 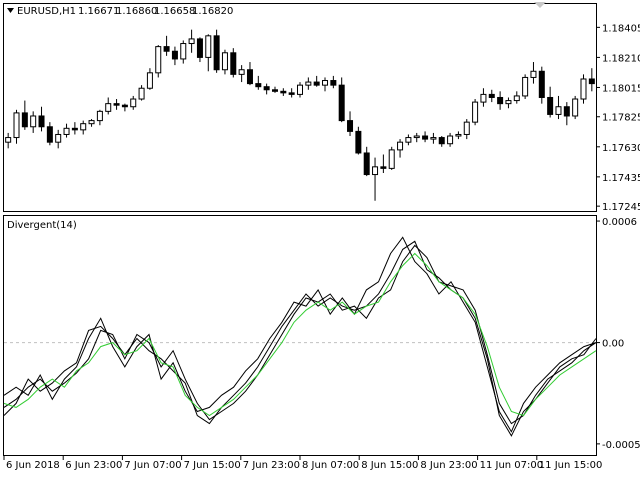 What do you see at coordinates (33, 465) in the screenshot?
I see `time-tick-label: 6 Jun 2018` at bounding box center [33, 465].